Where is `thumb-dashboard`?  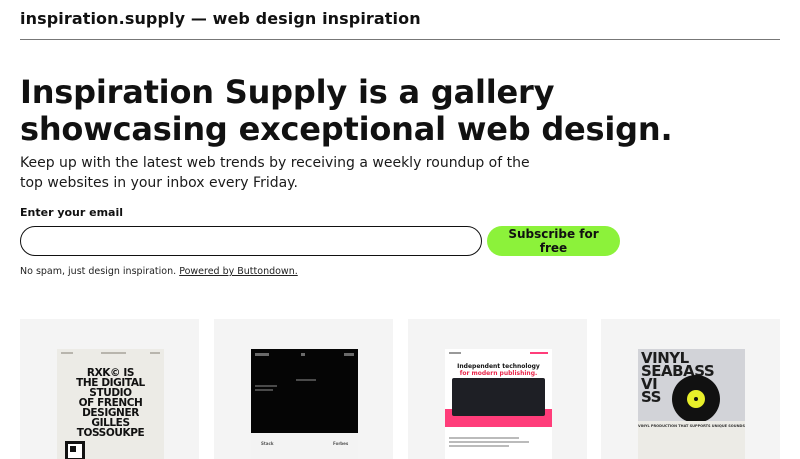 thumb-dashboard is located at coordinates (498, 397).